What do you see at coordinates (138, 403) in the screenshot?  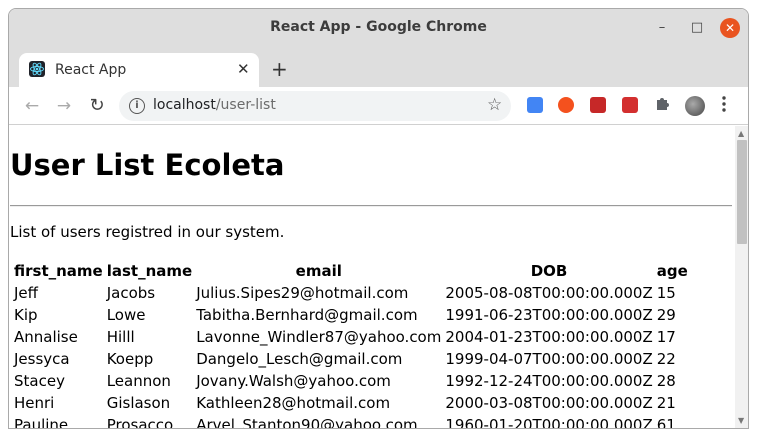 I see `cell-last-name: Gislason` at bounding box center [138, 403].